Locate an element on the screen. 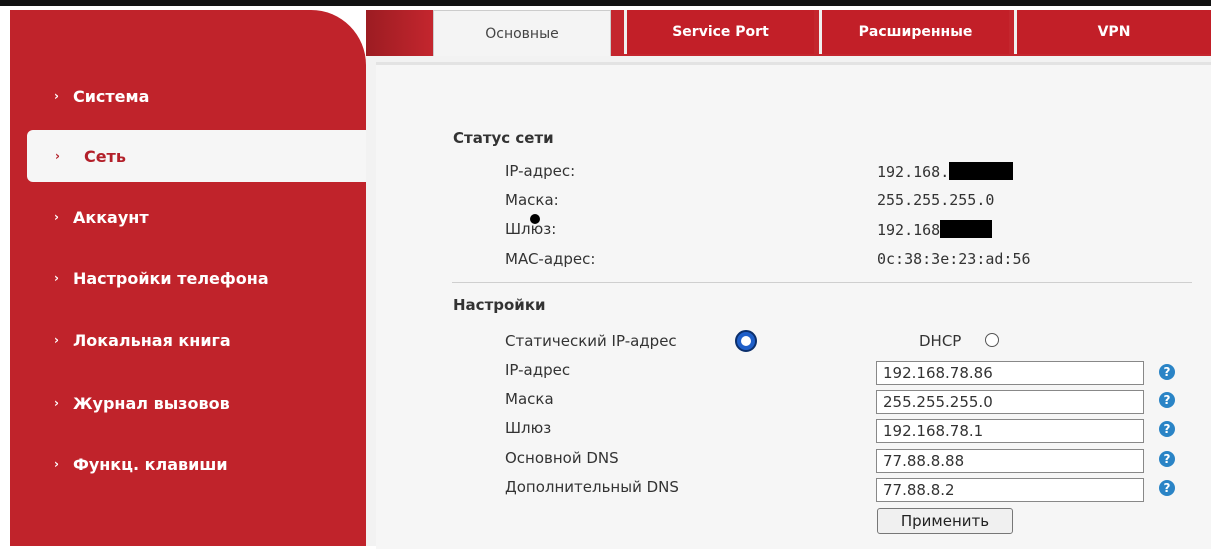  tab-vpn: VPN is located at coordinates (1112, 32).